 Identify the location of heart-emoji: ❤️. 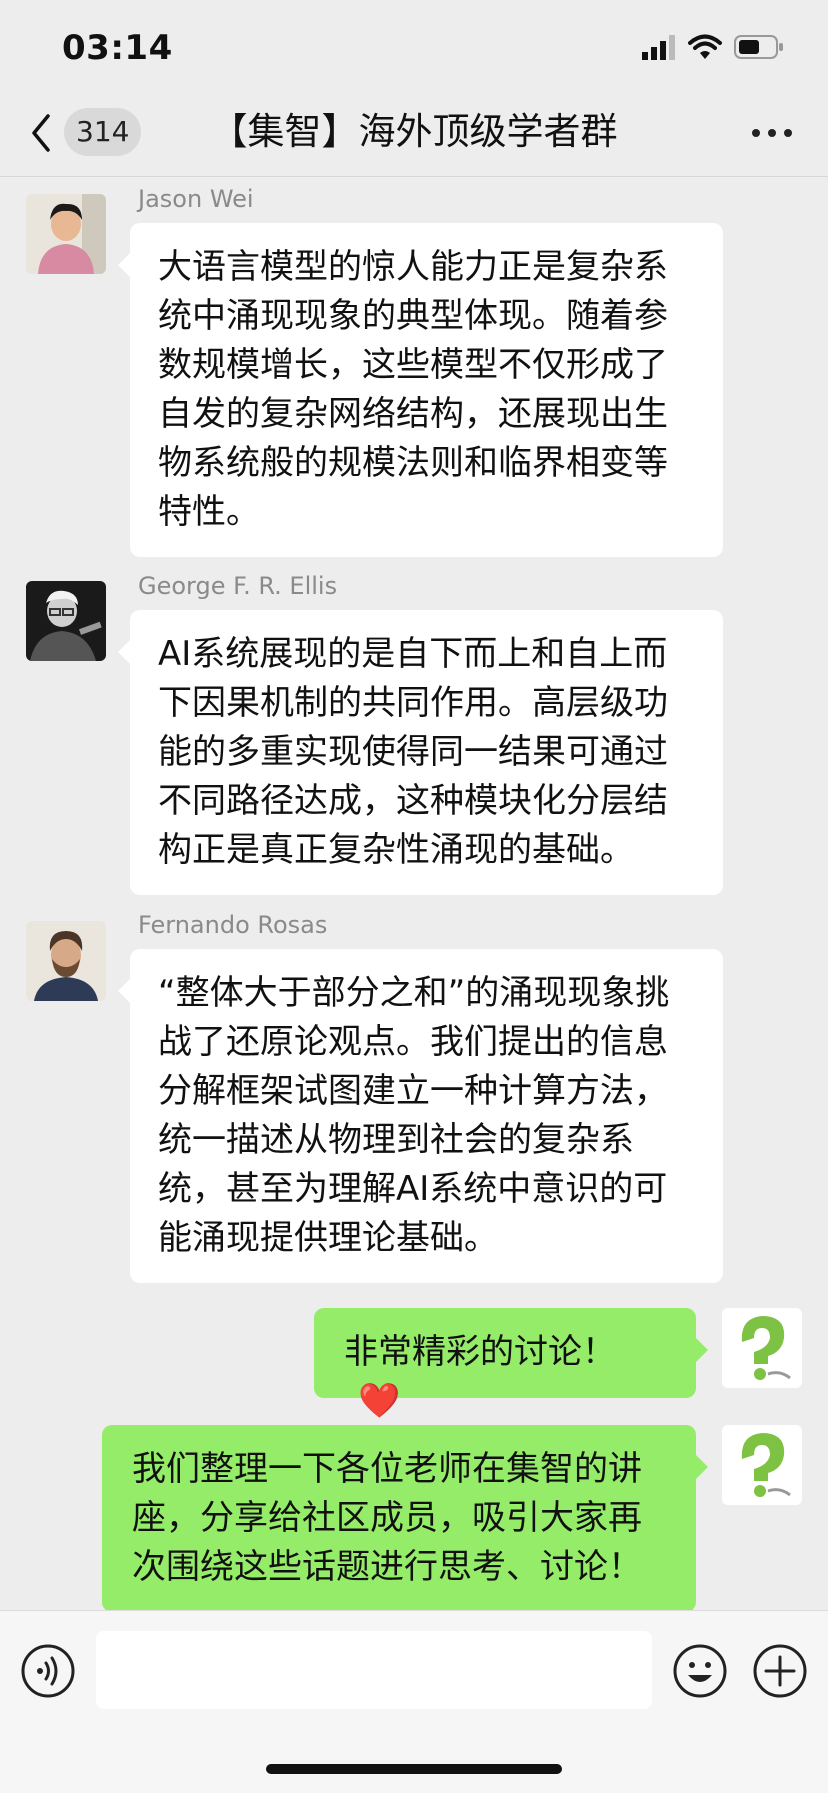
(379, 1401).